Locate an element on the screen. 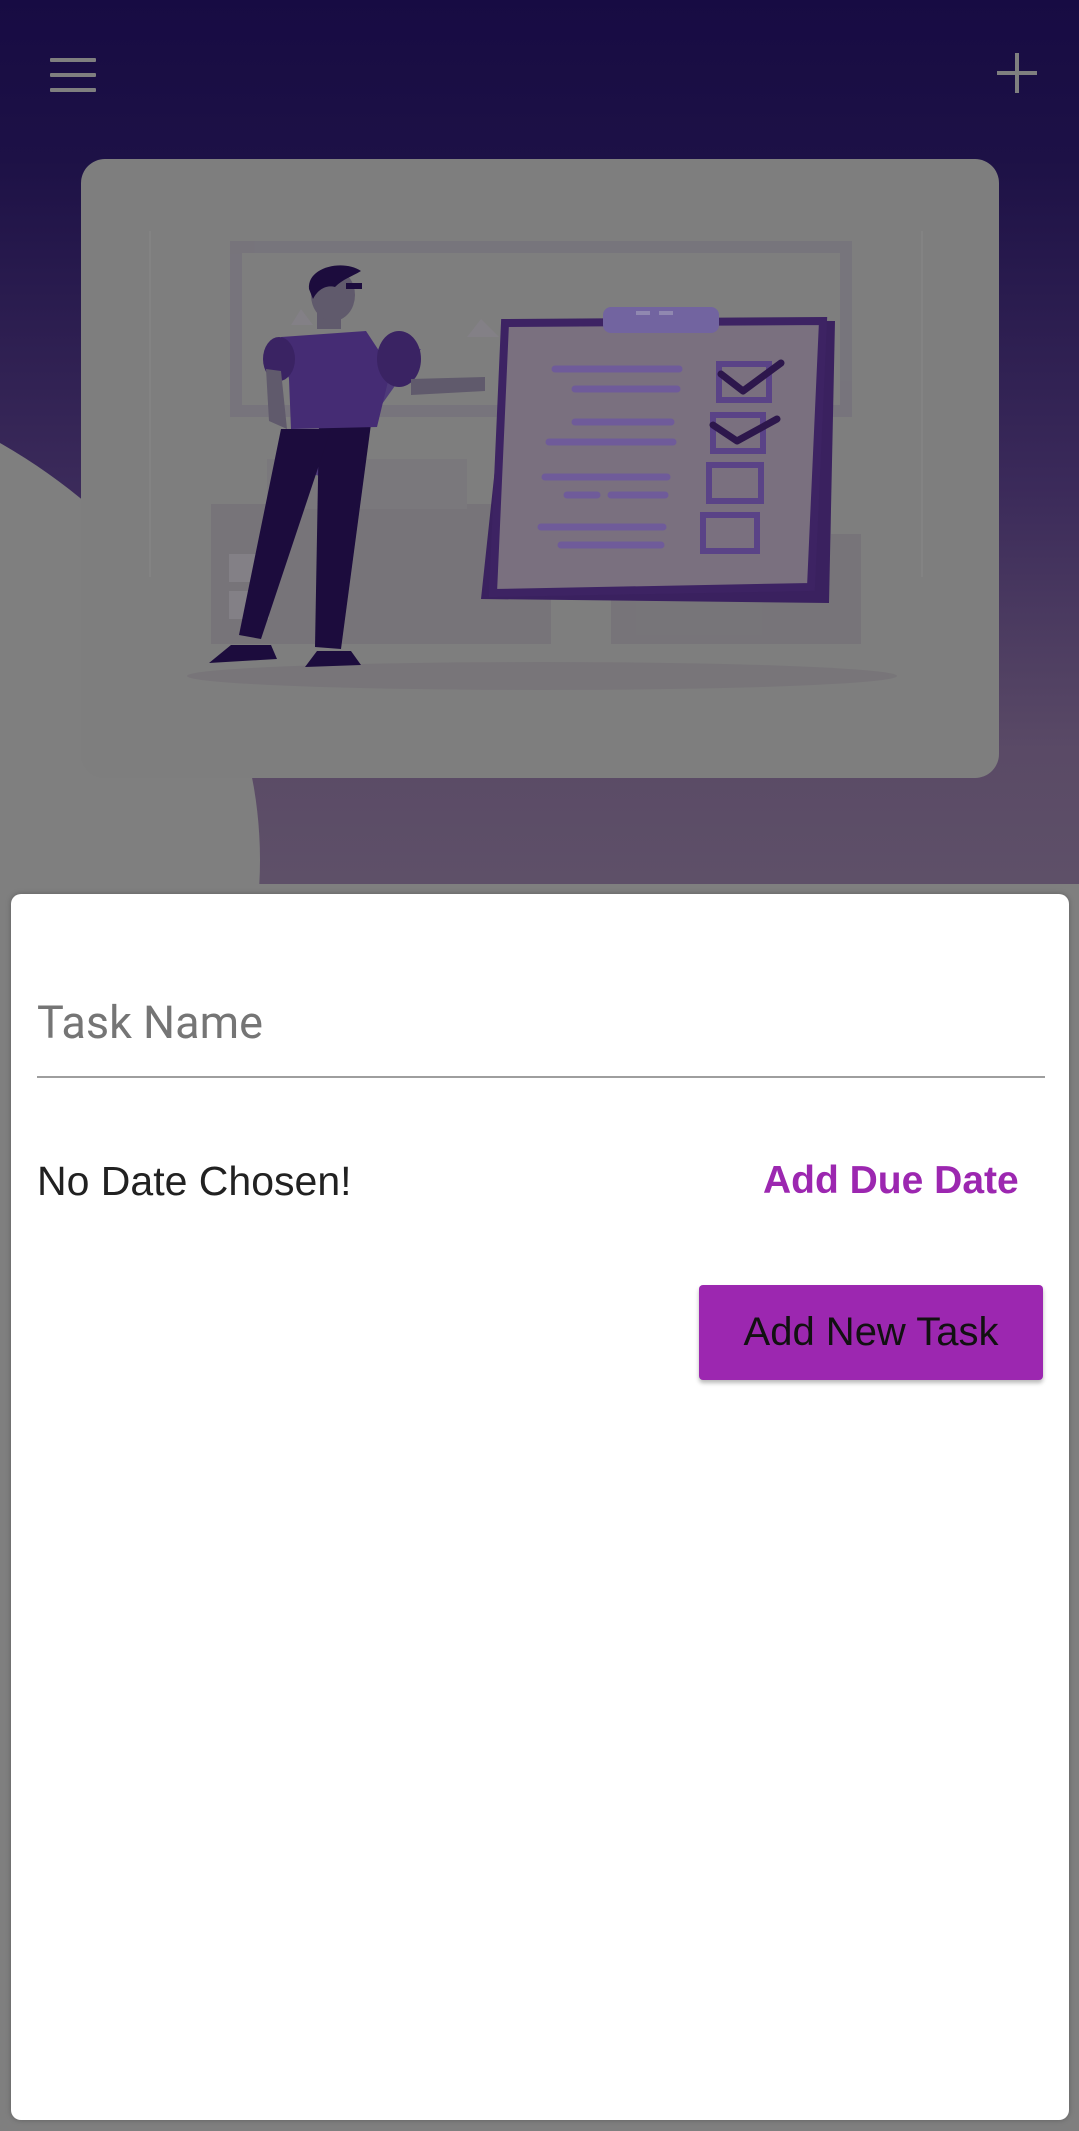 This screenshot has width=1079, height=2131. add-due-date-button: Add Due Date is located at coordinates (891, 1181).